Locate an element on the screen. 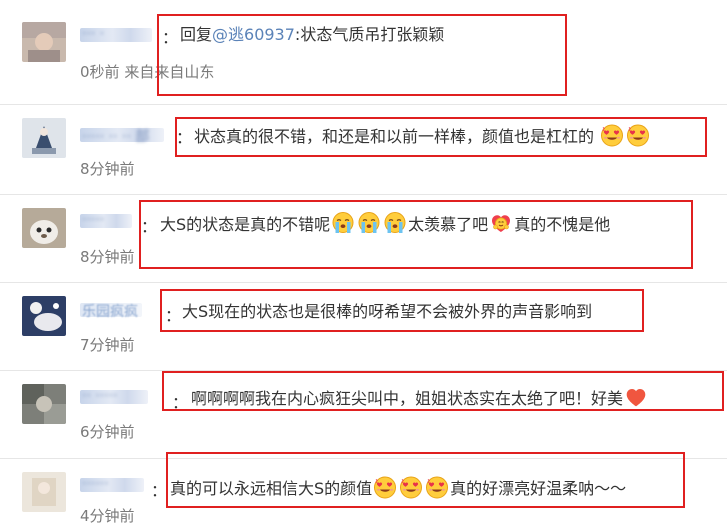  timestamp: 6分钟前 is located at coordinates (107, 432).